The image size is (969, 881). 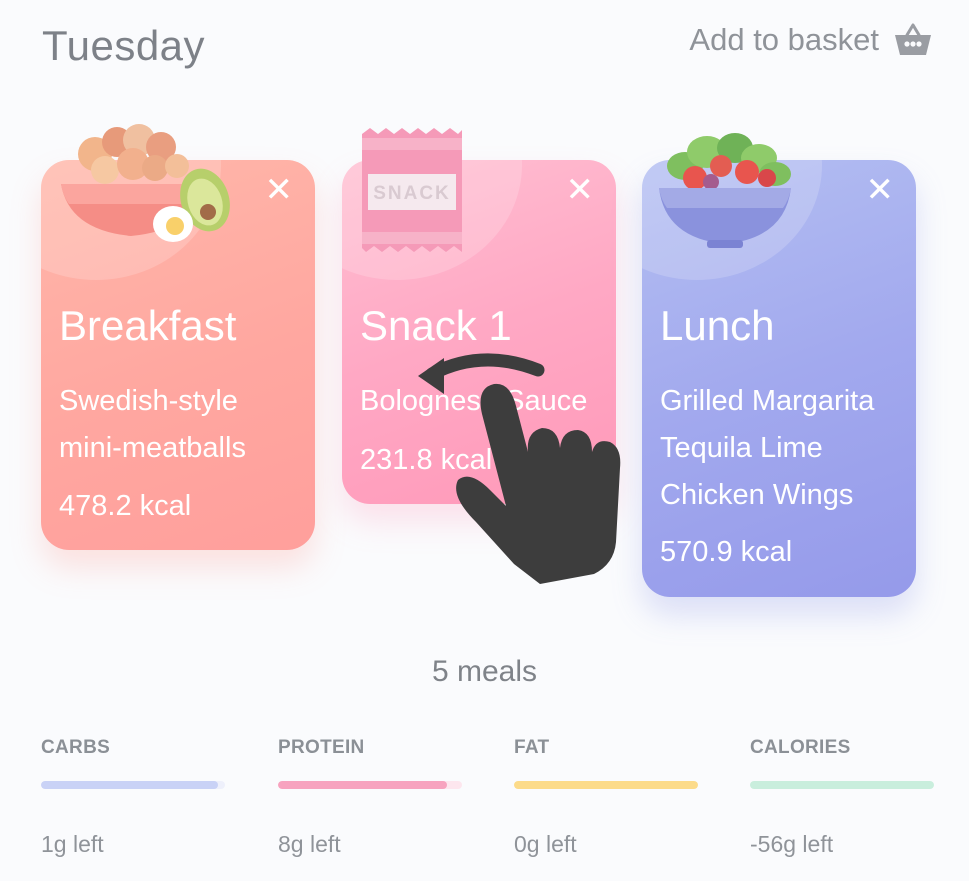 What do you see at coordinates (412, 193) in the screenshot?
I see `snack-bag-text: SNACK` at bounding box center [412, 193].